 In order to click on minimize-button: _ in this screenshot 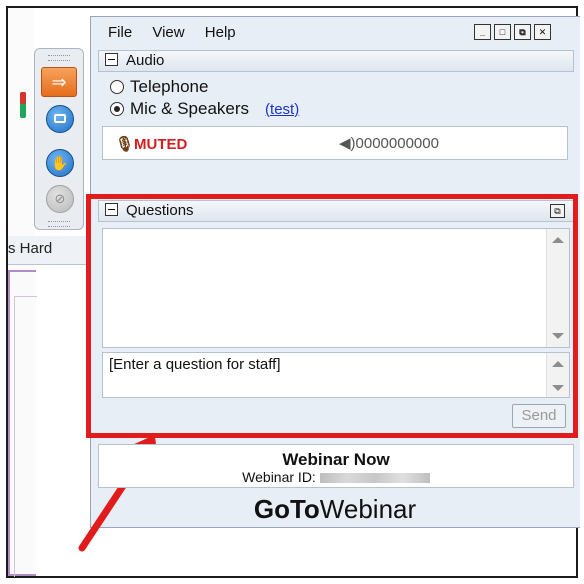, I will do `click(482, 32)`.